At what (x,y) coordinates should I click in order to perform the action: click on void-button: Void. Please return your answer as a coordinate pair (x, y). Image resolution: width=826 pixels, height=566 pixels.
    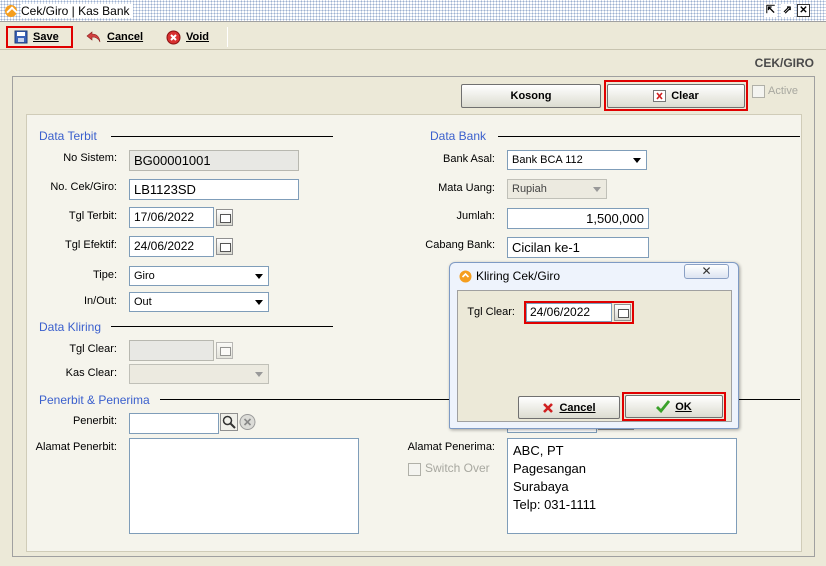
    Looking at the image, I should click on (187, 37).